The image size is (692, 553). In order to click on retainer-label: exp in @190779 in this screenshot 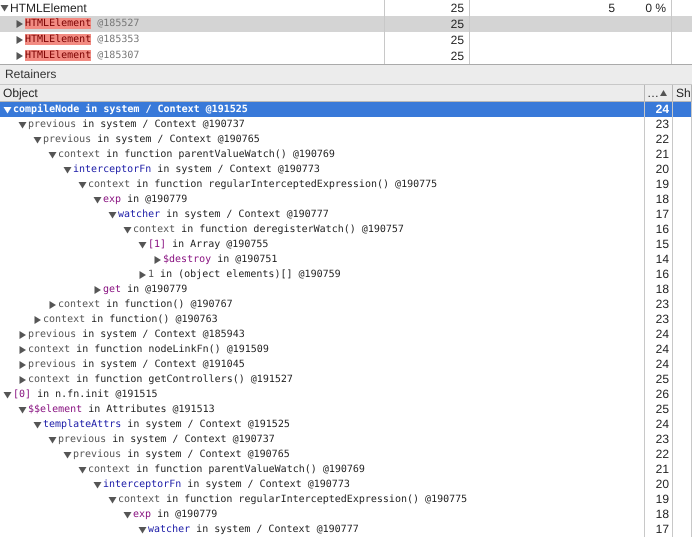, I will do `click(175, 515)`.